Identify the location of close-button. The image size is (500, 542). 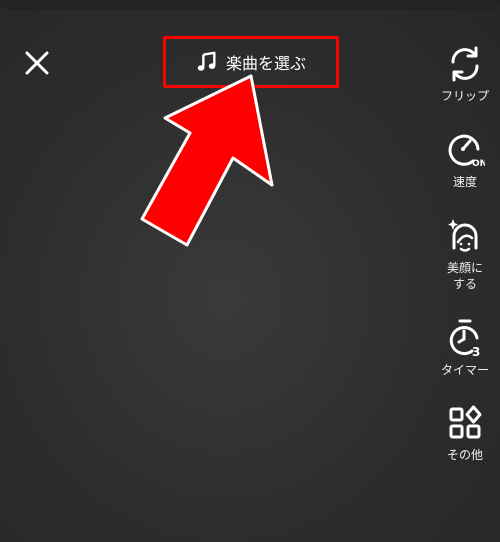
(37, 63).